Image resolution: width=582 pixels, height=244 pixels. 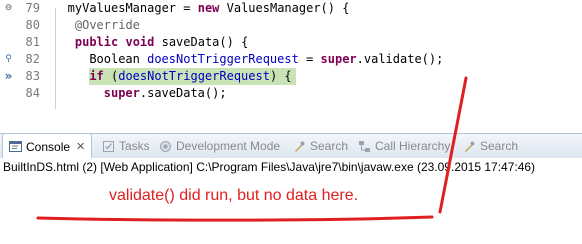 I want to click on annotation-pointer-line, so click(x=453, y=145).